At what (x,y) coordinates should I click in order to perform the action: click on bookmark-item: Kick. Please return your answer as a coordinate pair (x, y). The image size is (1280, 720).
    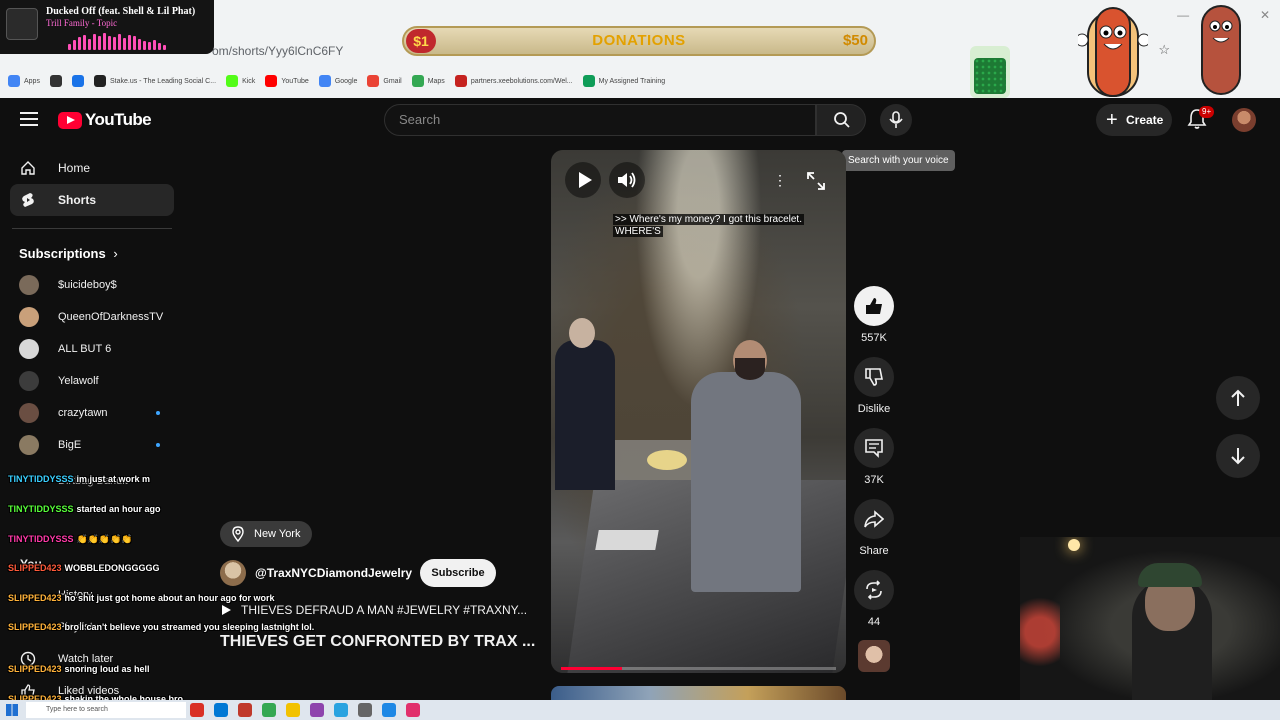
    Looking at the image, I should click on (240, 81).